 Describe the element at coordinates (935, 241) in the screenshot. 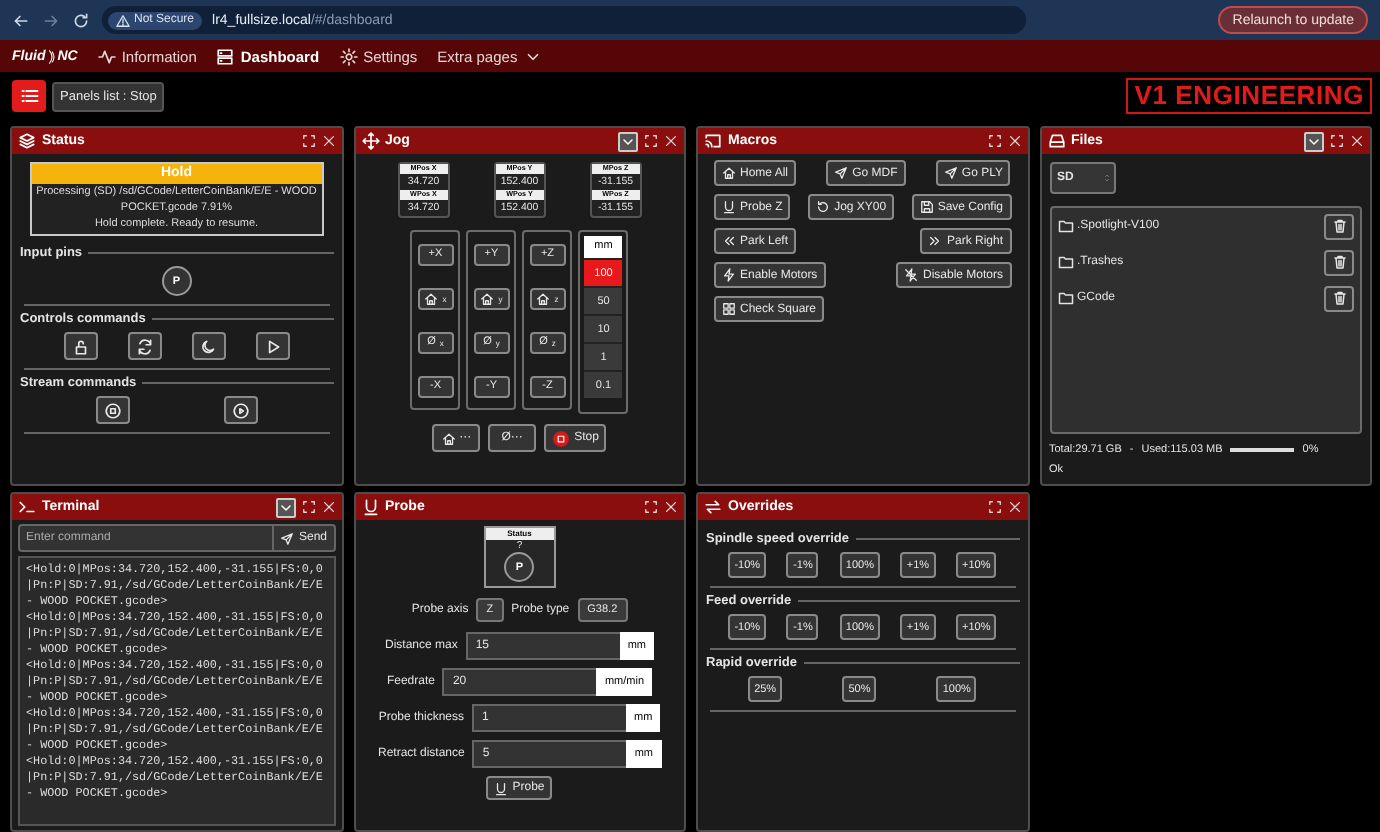

I see `double-chevron-right-icon` at that location.